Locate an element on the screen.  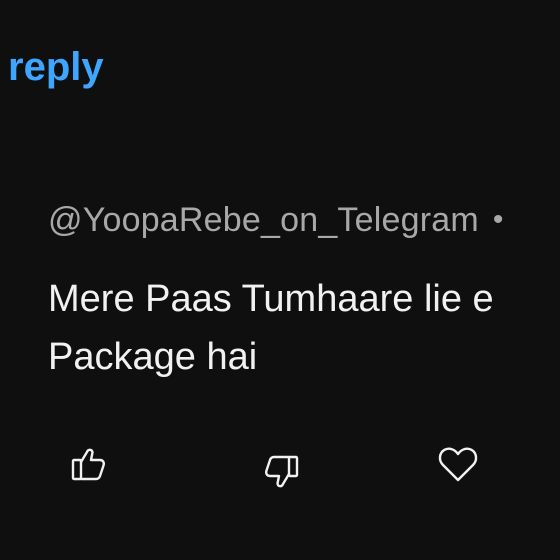
comment-text-line-2: Package hai is located at coordinates (153, 357).